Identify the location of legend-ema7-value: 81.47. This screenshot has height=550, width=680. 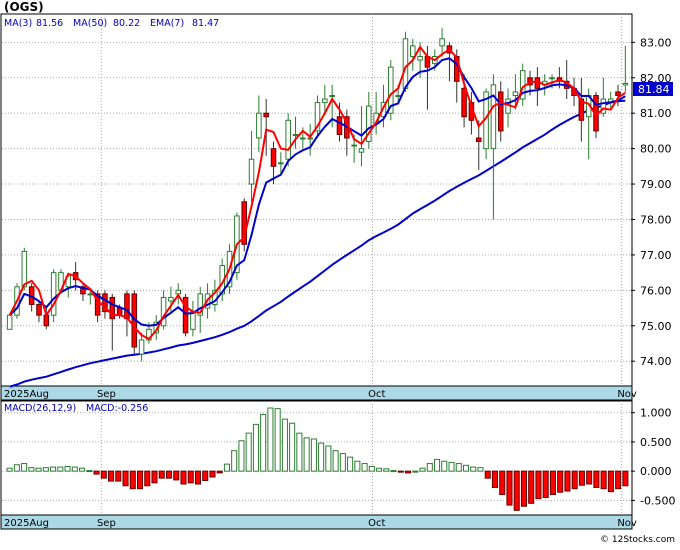
(205, 23).